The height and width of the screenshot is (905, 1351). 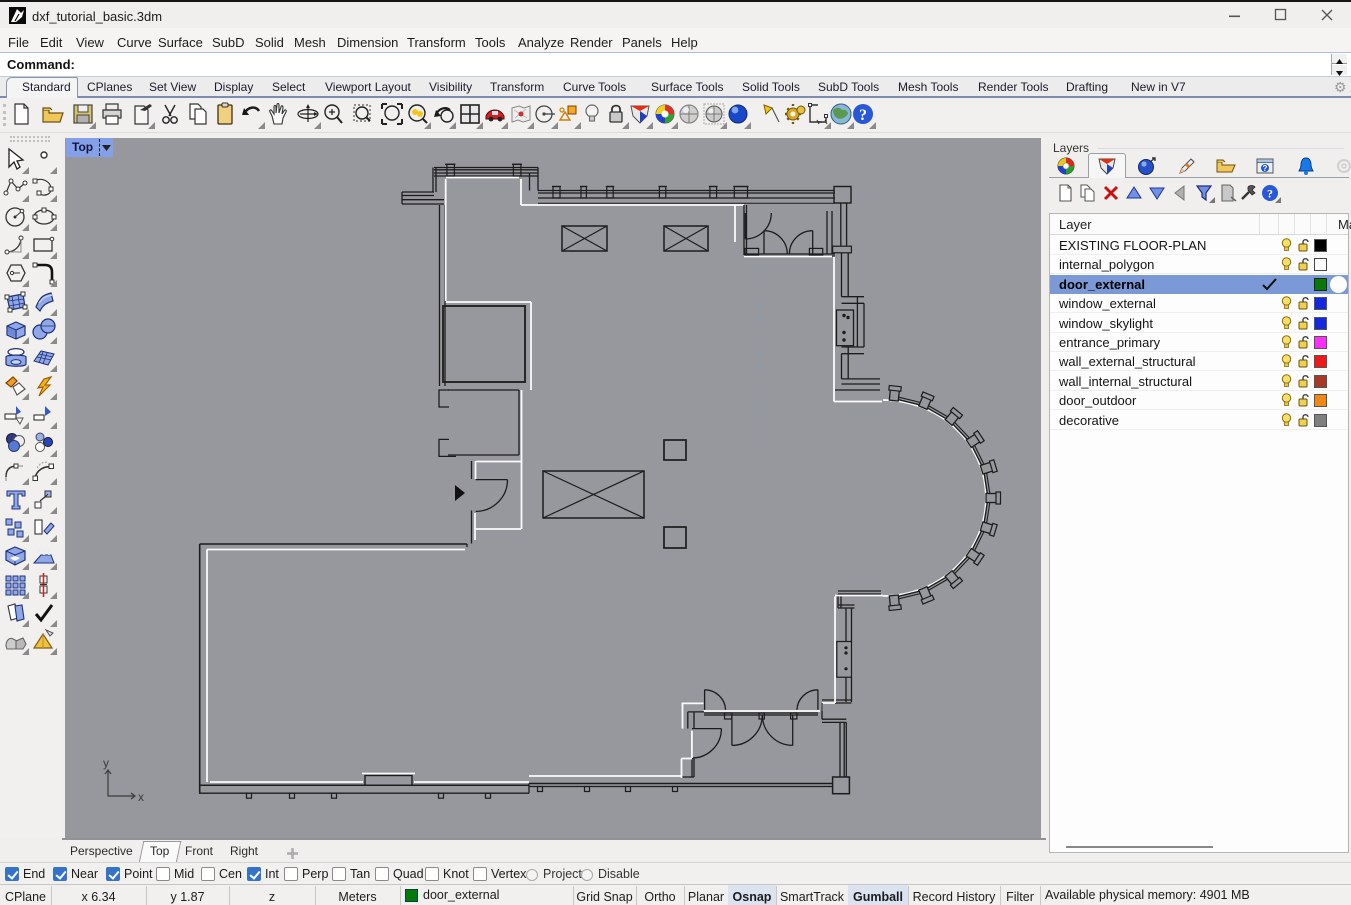 What do you see at coordinates (141, 797) in the screenshot?
I see `svg-text: x` at bounding box center [141, 797].